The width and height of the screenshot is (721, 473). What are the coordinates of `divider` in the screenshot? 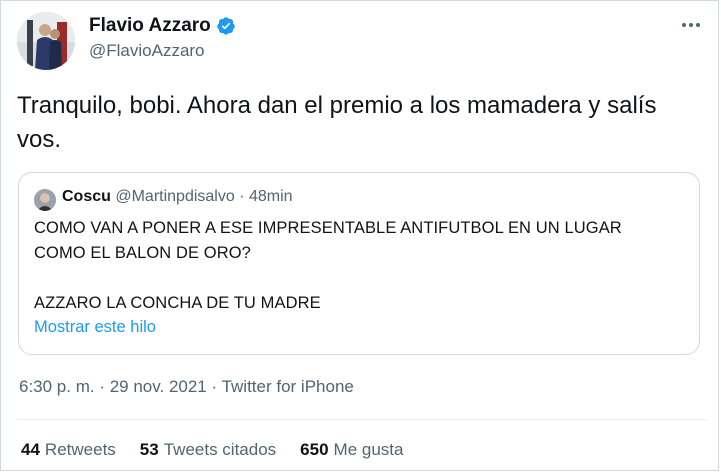 It's located at (362, 419).